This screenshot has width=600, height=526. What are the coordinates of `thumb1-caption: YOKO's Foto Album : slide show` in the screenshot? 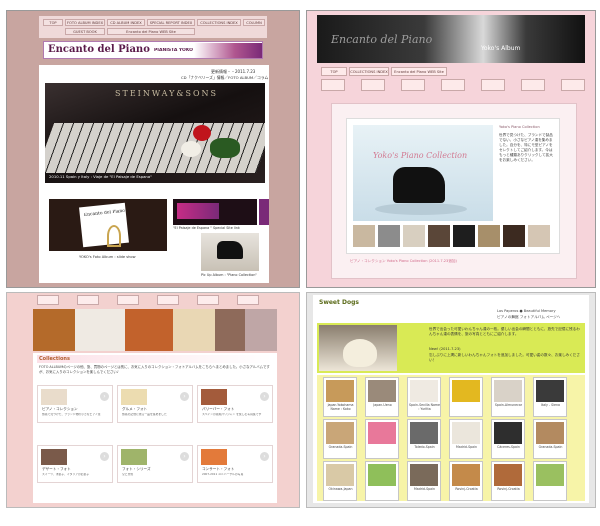 It's located at (107, 257).